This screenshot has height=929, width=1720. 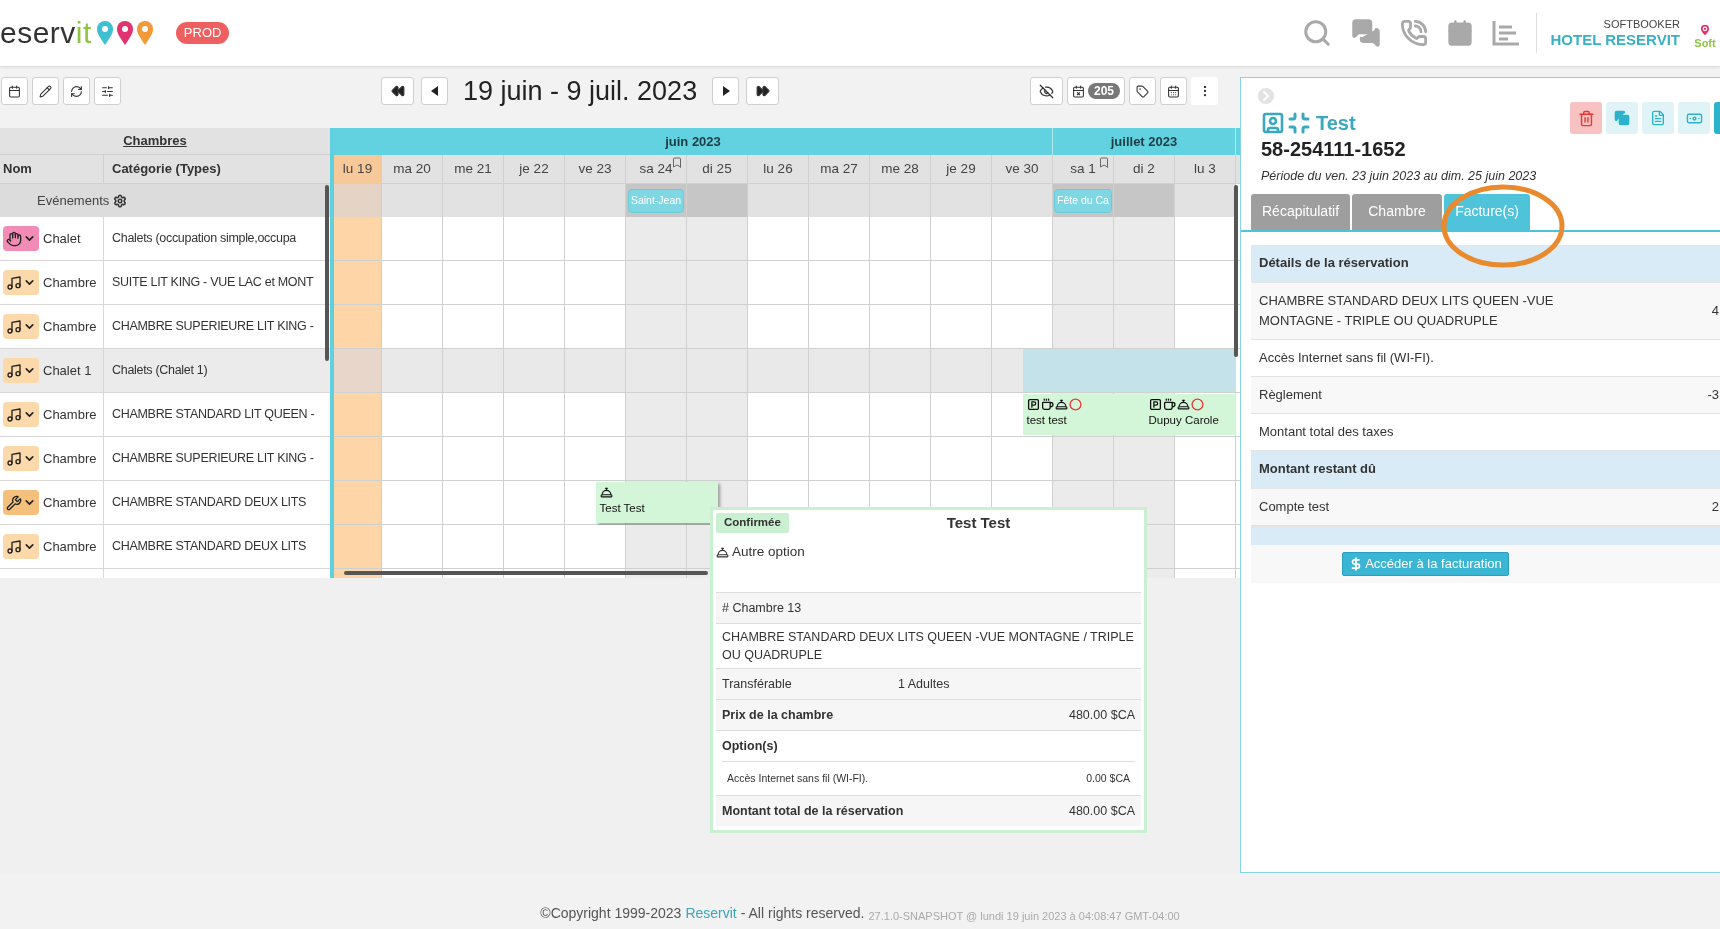 I want to click on options-label: Option(s), so click(x=750, y=746).